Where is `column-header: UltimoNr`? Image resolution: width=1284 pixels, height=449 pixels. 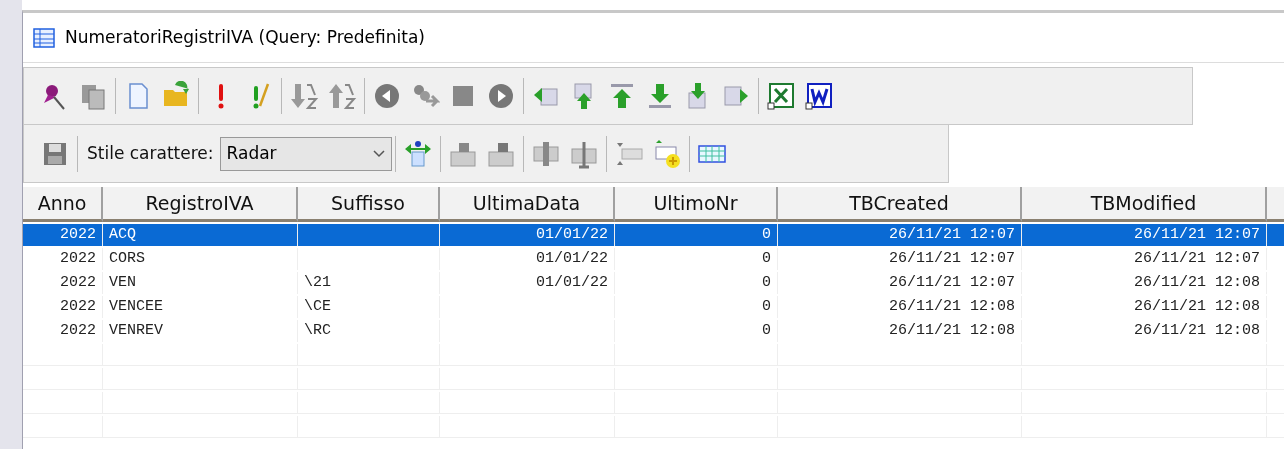
column-header: UltimoNr is located at coordinates (696, 204).